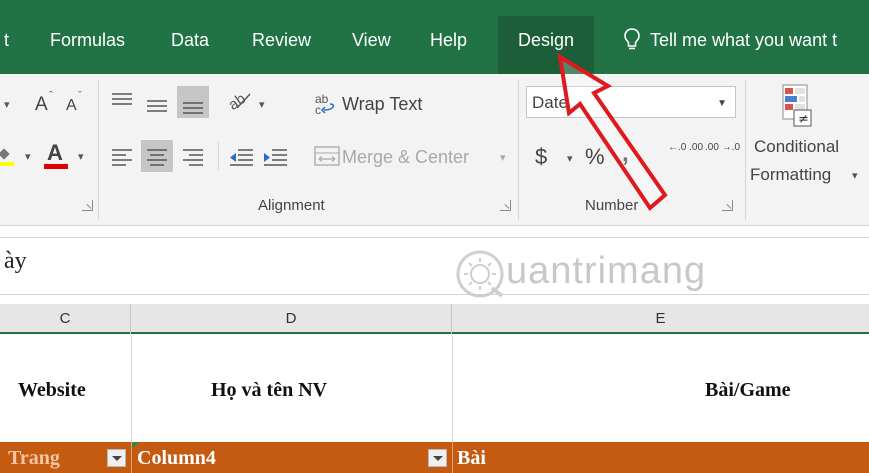  Describe the element at coordinates (796, 147) in the screenshot. I see `conditional-formatting-label-1: Conditional` at that location.